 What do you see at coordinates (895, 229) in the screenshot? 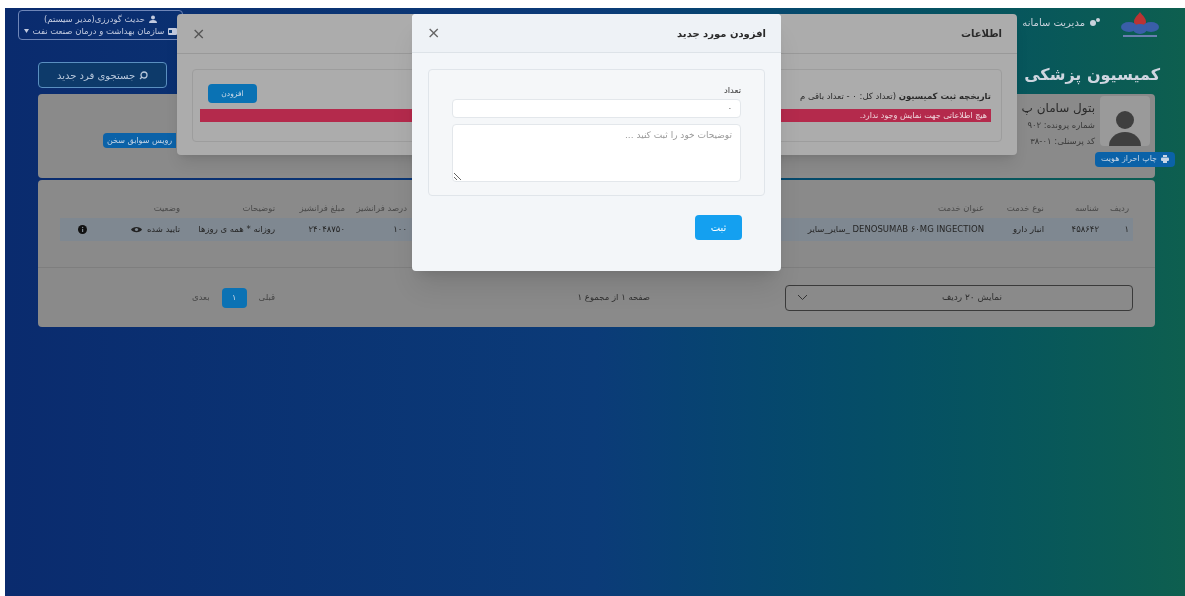
I see `table-cell: DENOSUMAB ۶۰MG INGECTION _سایر_سایر` at bounding box center [895, 229].